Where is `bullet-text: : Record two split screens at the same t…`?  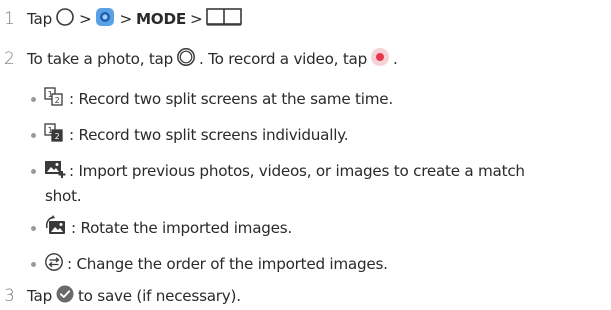 bullet-text: : Record two split screens at the same t… is located at coordinates (231, 99).